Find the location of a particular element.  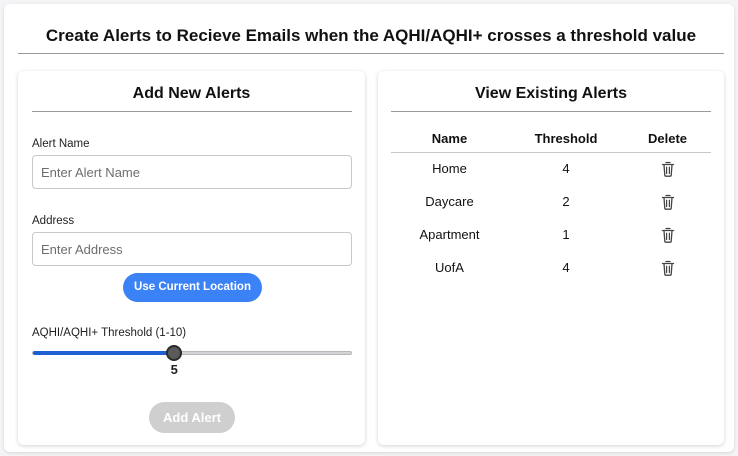

view-panel-title: View Existing Alerts is located at coordinates (551, 93).